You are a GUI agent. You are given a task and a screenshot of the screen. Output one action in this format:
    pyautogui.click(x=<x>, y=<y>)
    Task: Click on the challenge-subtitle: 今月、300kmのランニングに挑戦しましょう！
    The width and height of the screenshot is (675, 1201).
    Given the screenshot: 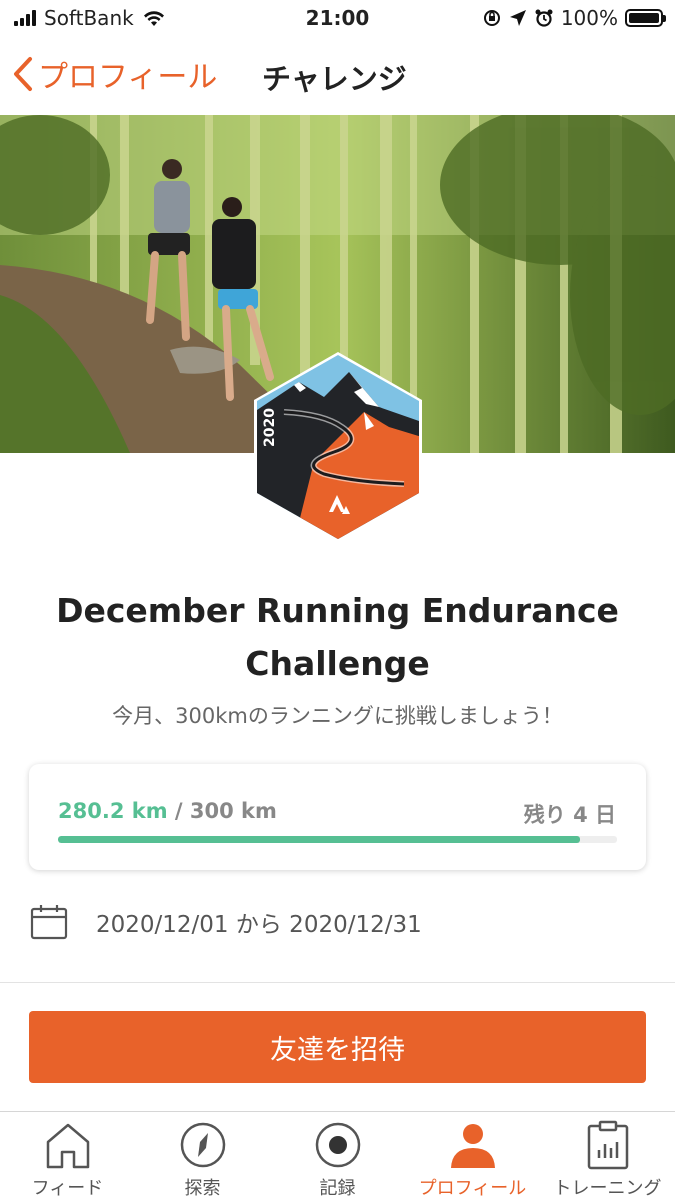 What is the action you would take?
    pyautogui.click(x=337, y=716)
    